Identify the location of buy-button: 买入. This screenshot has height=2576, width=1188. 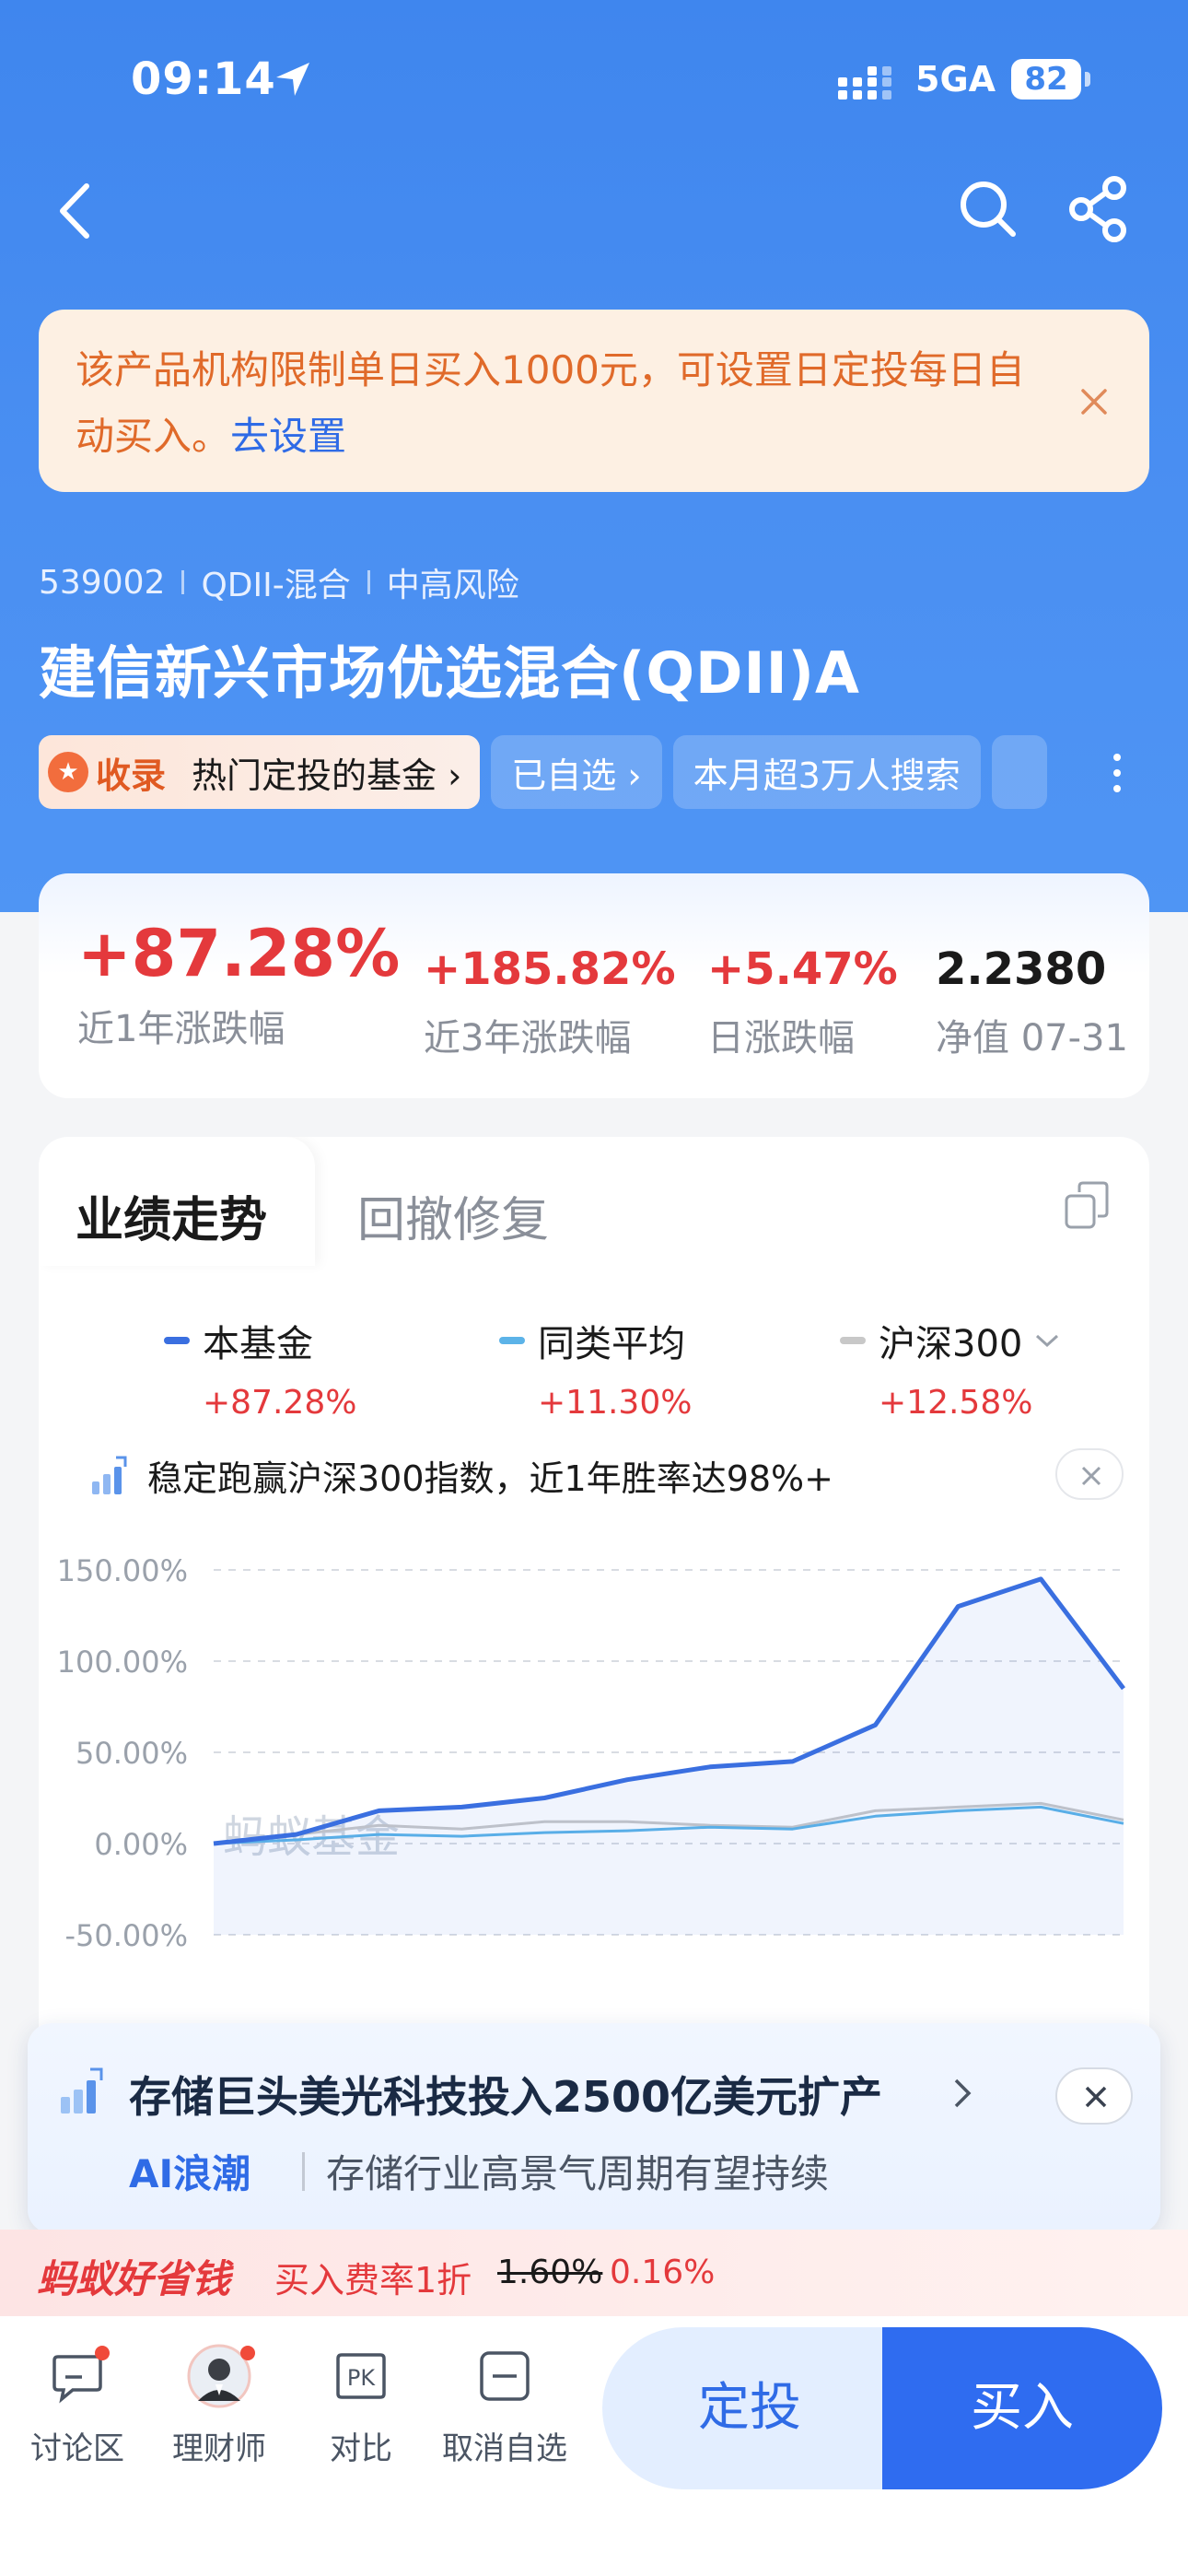
(1022, 2408).